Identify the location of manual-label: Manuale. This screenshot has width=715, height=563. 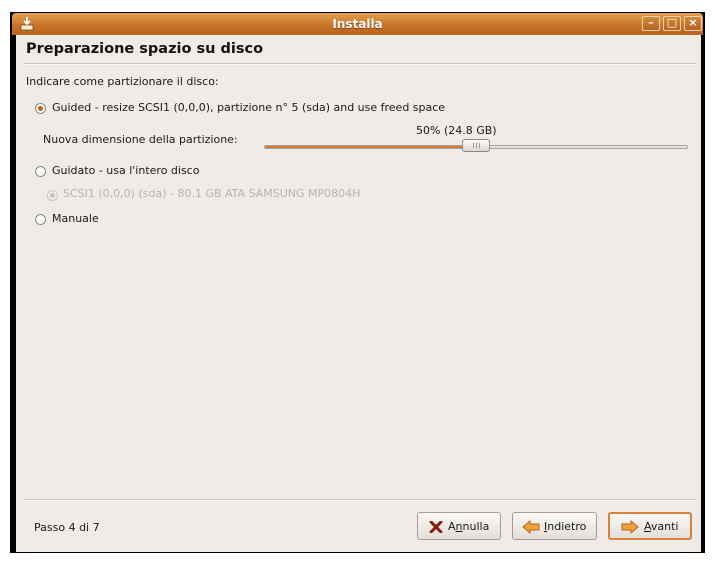
(75, 218).